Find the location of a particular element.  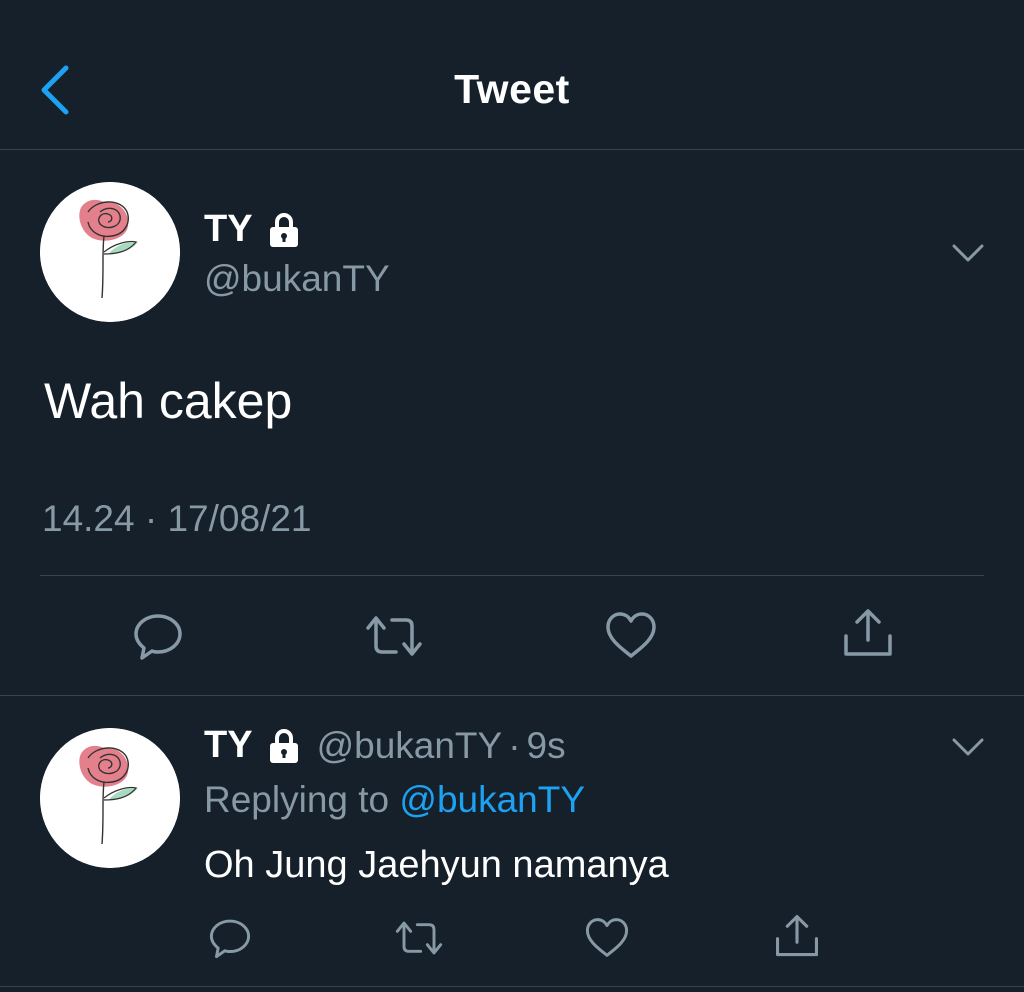

replying-to-mention: @bukanTY is located at coordinates (492, 799).